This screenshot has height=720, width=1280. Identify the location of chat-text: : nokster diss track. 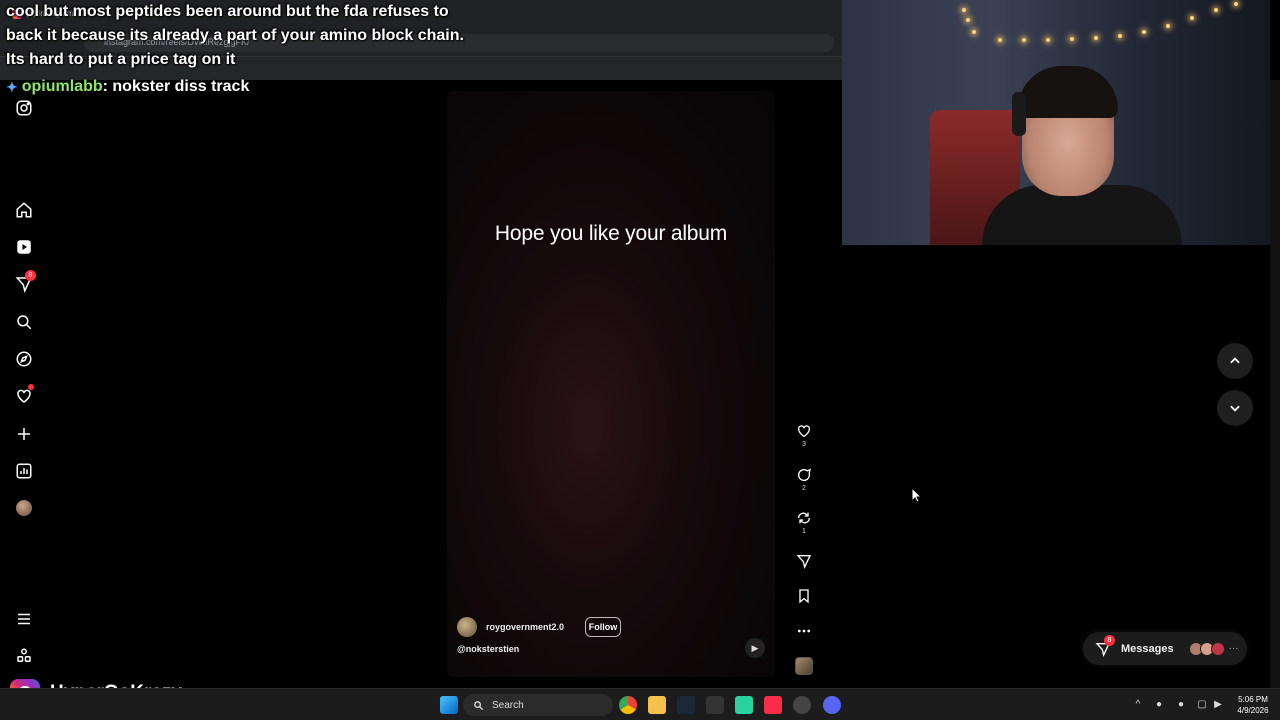
(176, 86).